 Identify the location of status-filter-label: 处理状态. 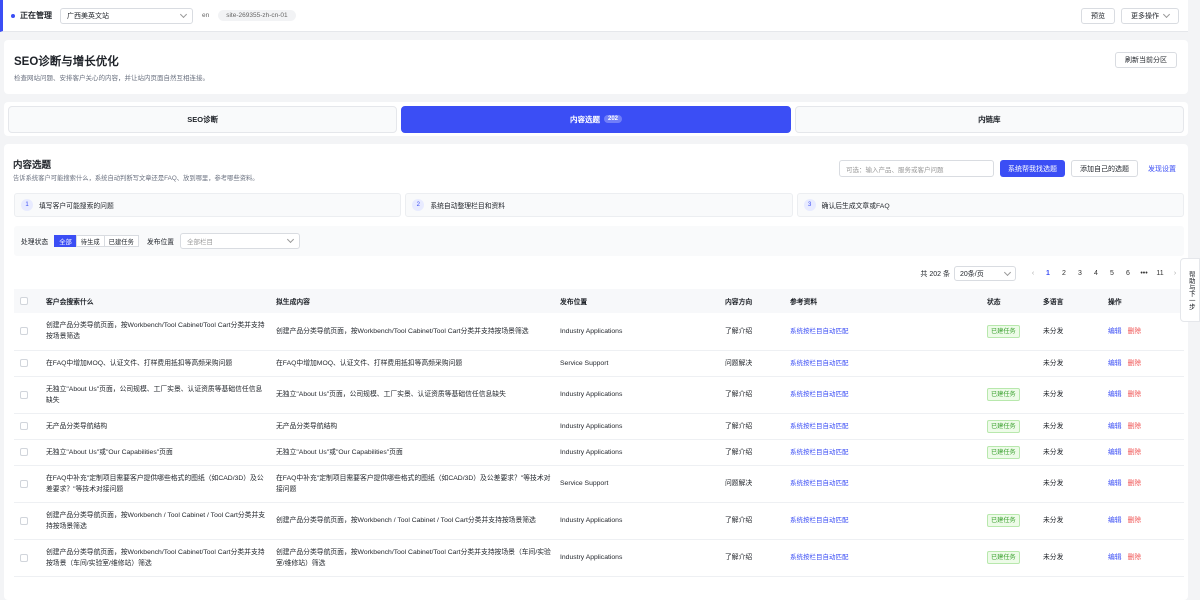
(35, 242).